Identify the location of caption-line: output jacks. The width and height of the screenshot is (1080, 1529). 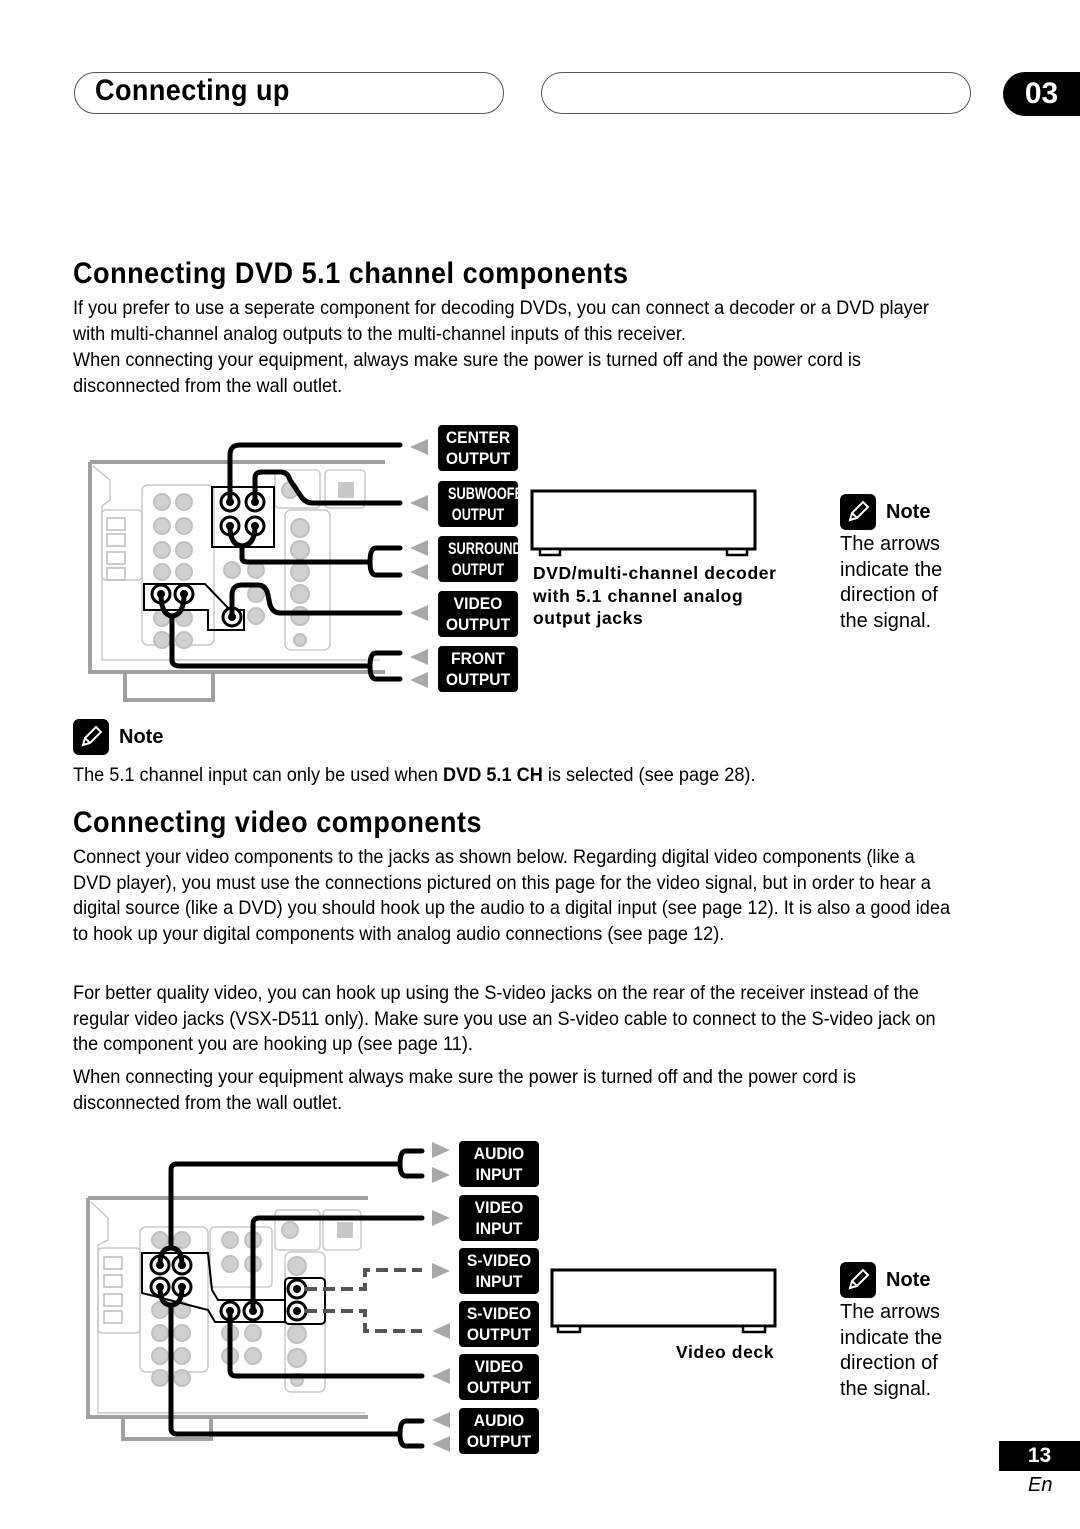
(588, 618).